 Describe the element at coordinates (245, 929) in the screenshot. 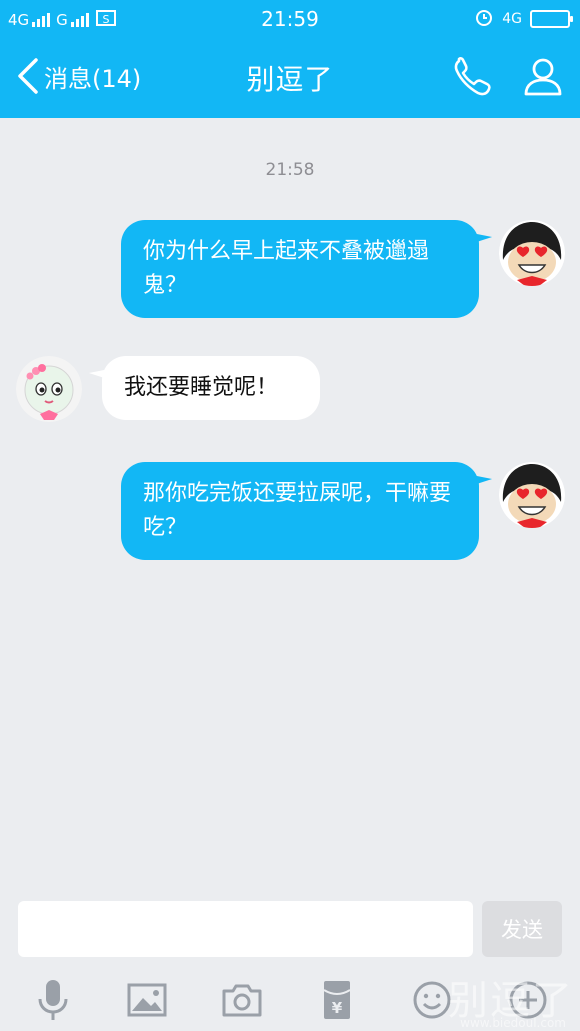

I see `message-input` at that location.